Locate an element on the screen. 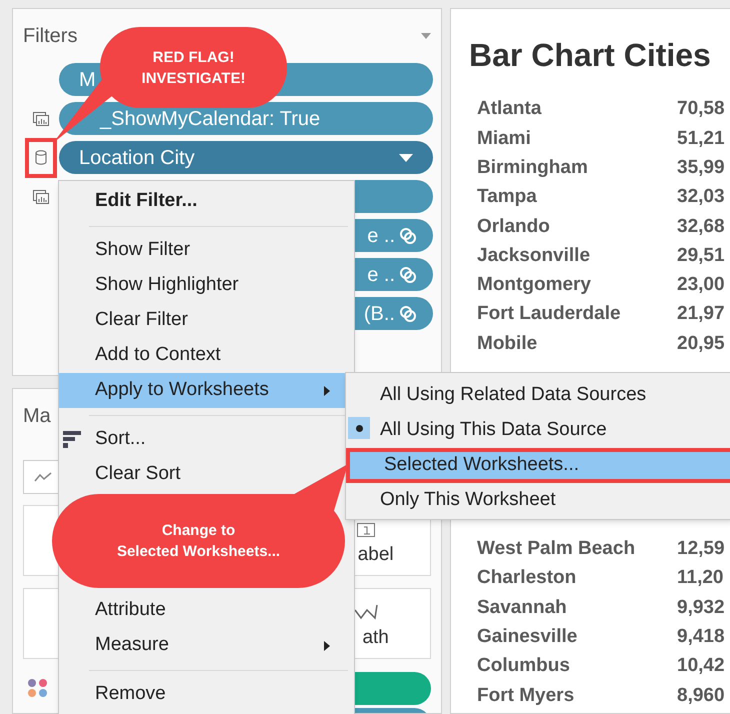 The height and width of the screenshot is (714, 730). city-name: Charleston is located at coordinates (527, 578).